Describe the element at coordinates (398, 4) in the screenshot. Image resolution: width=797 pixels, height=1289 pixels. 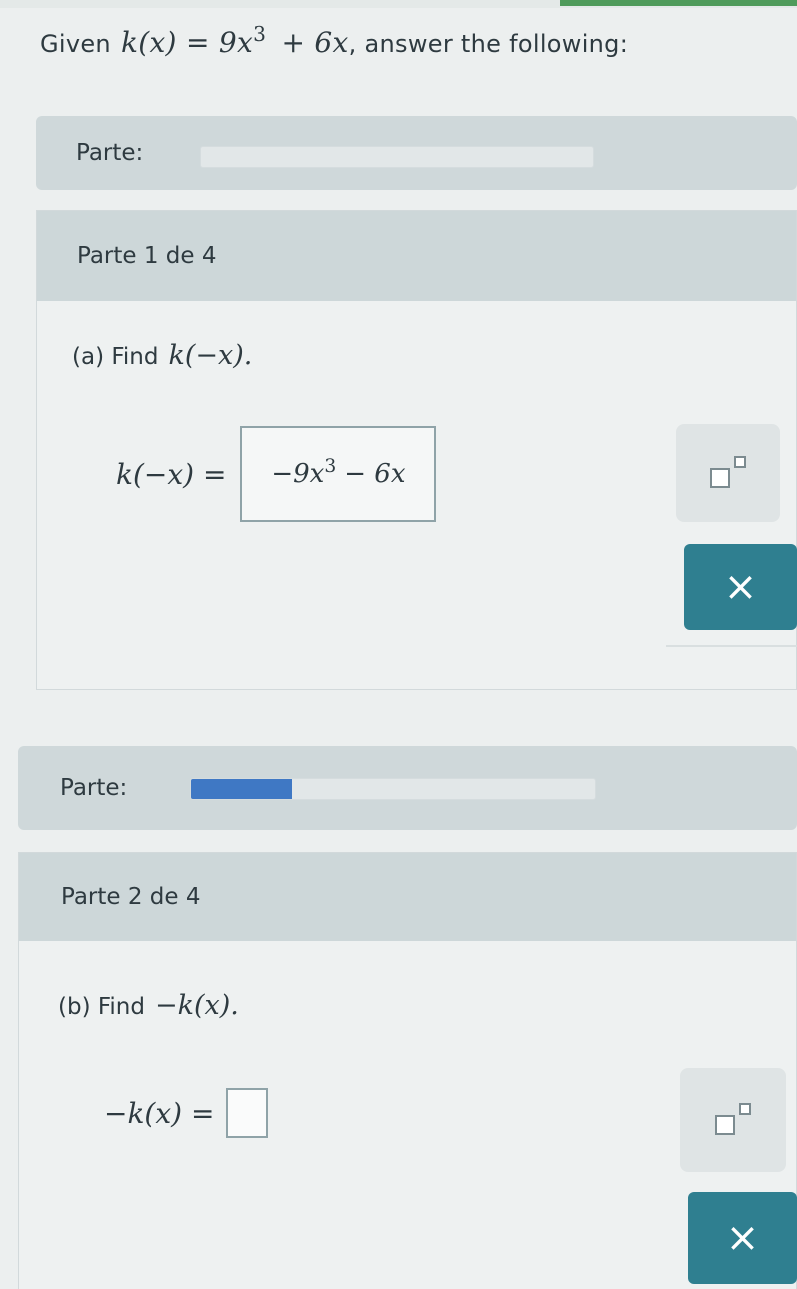
I see `top-strip` at that location.